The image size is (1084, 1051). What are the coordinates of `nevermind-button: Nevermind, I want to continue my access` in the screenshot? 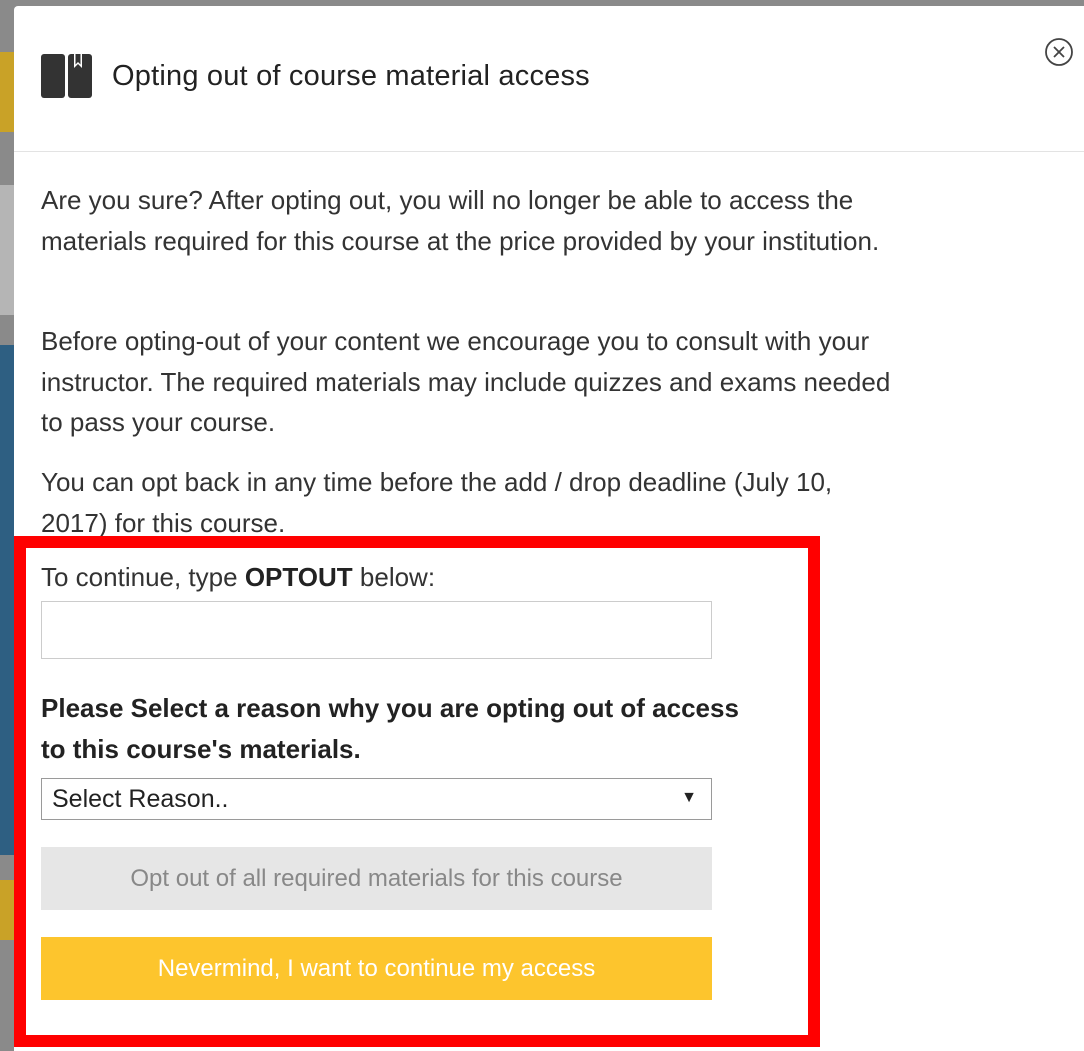 It's located at (376, 968).